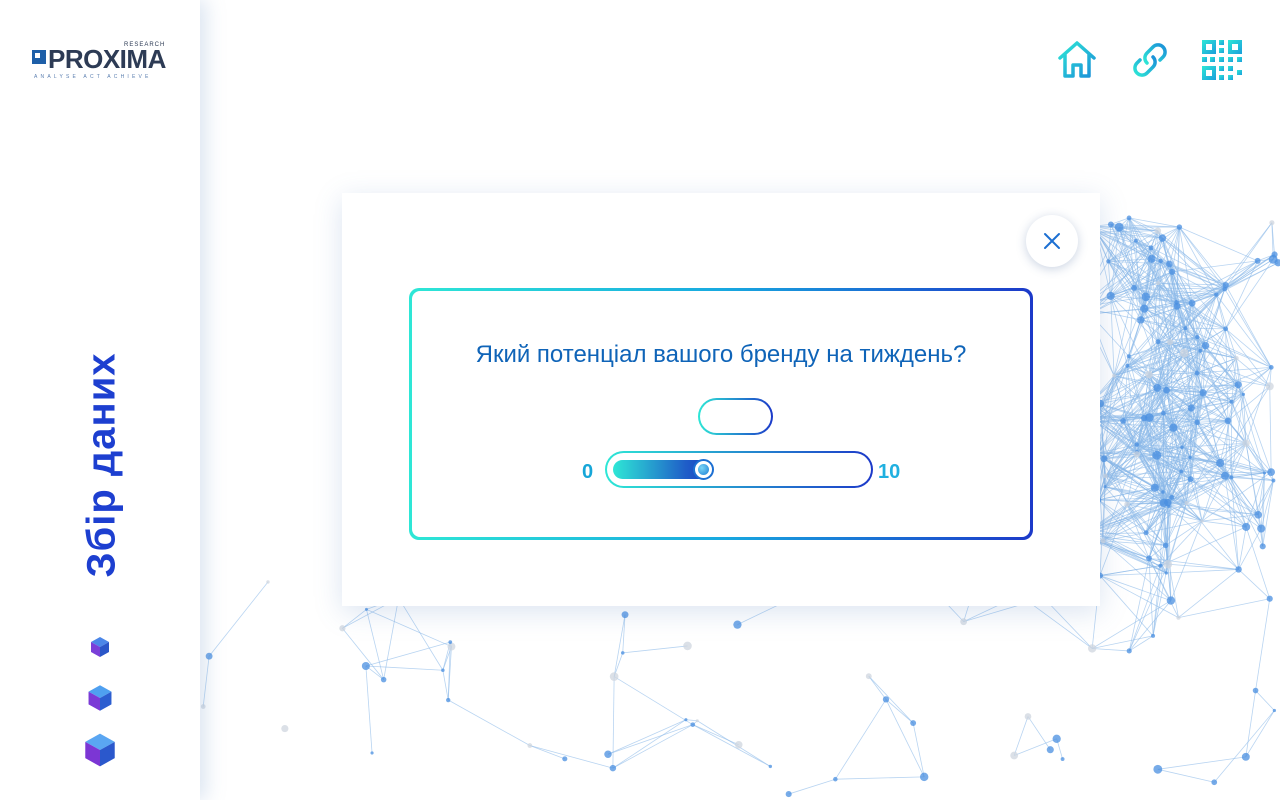 The image size is (1280, 800). I want to click on home-icon, so click(1077, 60).